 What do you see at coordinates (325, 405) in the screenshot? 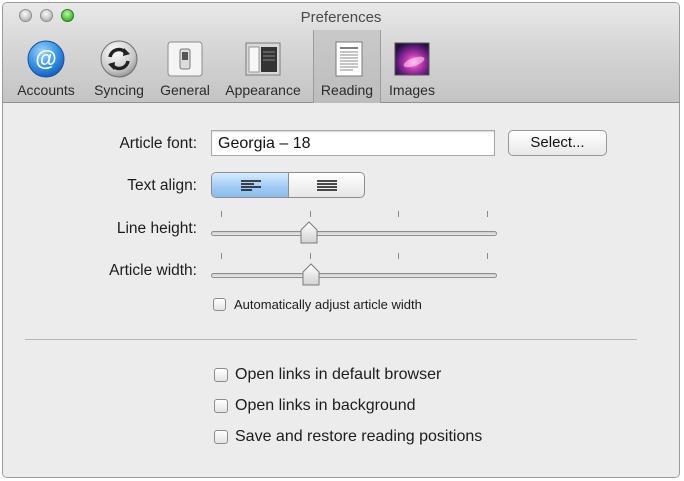
I see `open-background-label: Open links in background` at bounding box center [325, 405].